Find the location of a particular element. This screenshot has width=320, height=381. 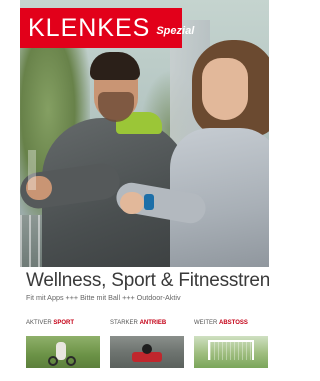

woman-face is located at coordinates (225, 89).